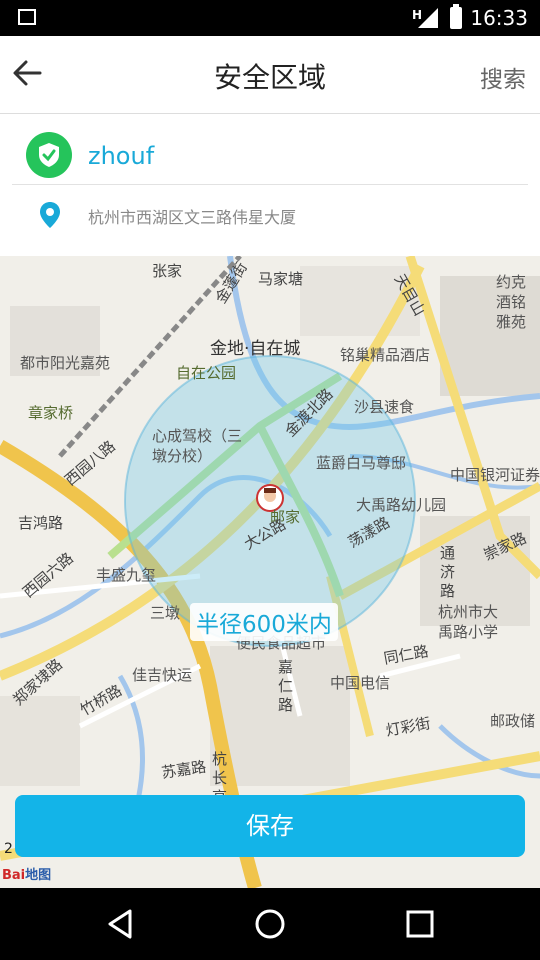 The height and width of the screenshot is (960, 540). What do you see at coordinates (270, 18) in the screenshot?
I see `status-bar: H 16:33` at bounding box center [270, 18].